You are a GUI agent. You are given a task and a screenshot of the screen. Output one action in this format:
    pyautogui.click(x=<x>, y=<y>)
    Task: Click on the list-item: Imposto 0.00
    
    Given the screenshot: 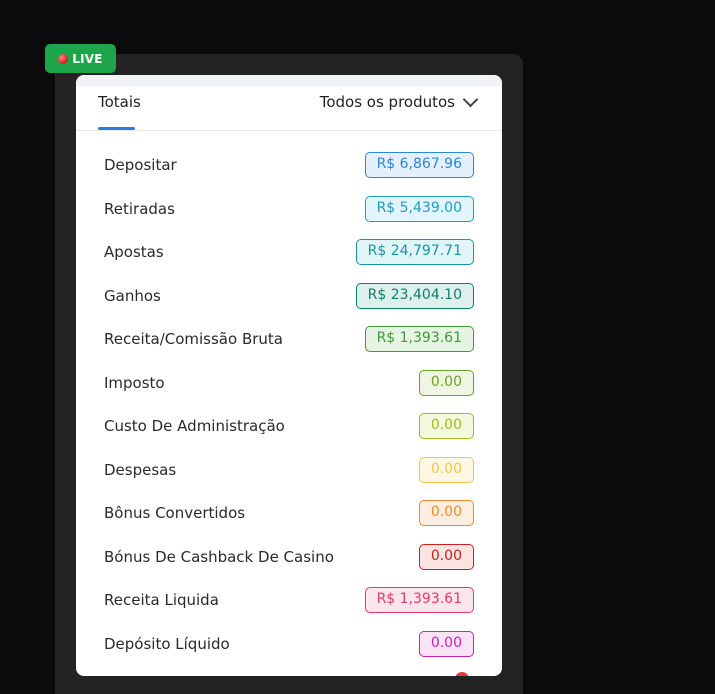 What is the action you would take?
    pyautogui.click(x=289, y=384)
    